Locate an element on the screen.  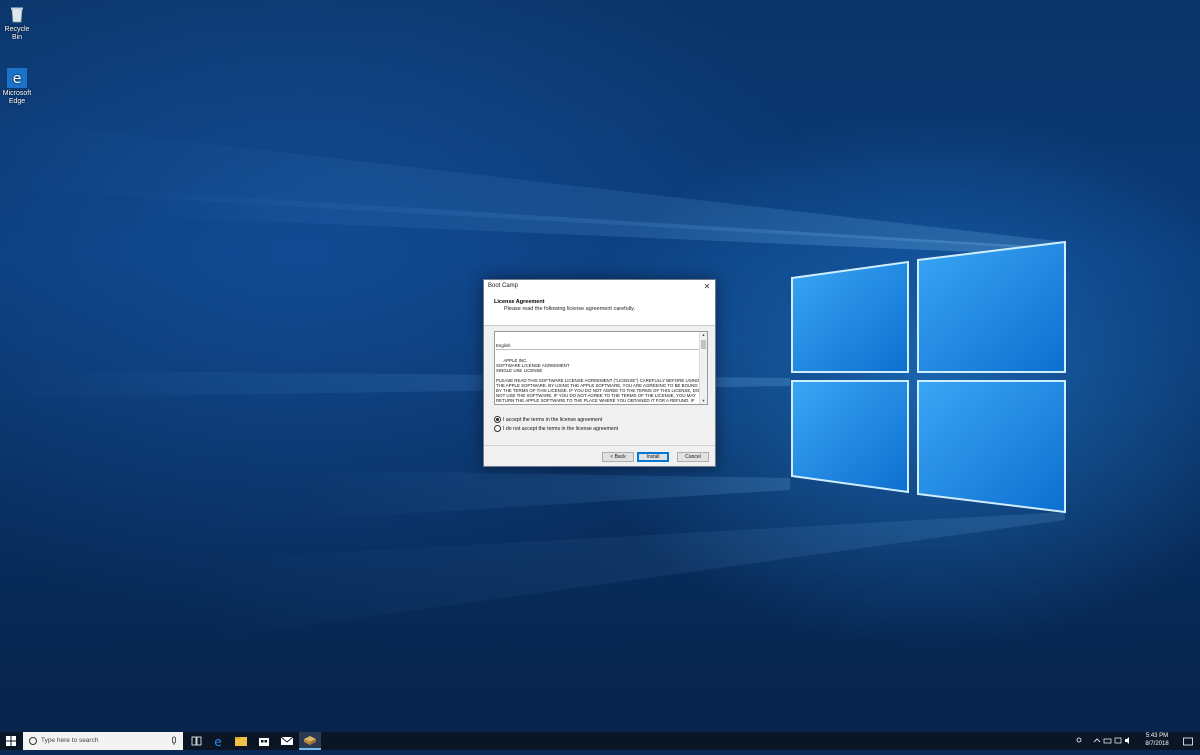
back-button: < Back is located at coordinates (618, 457).